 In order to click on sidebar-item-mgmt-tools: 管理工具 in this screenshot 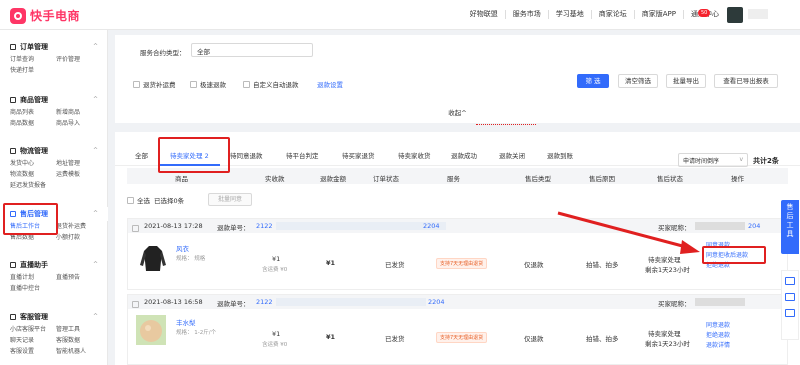, I will do `click(79, 329)`.